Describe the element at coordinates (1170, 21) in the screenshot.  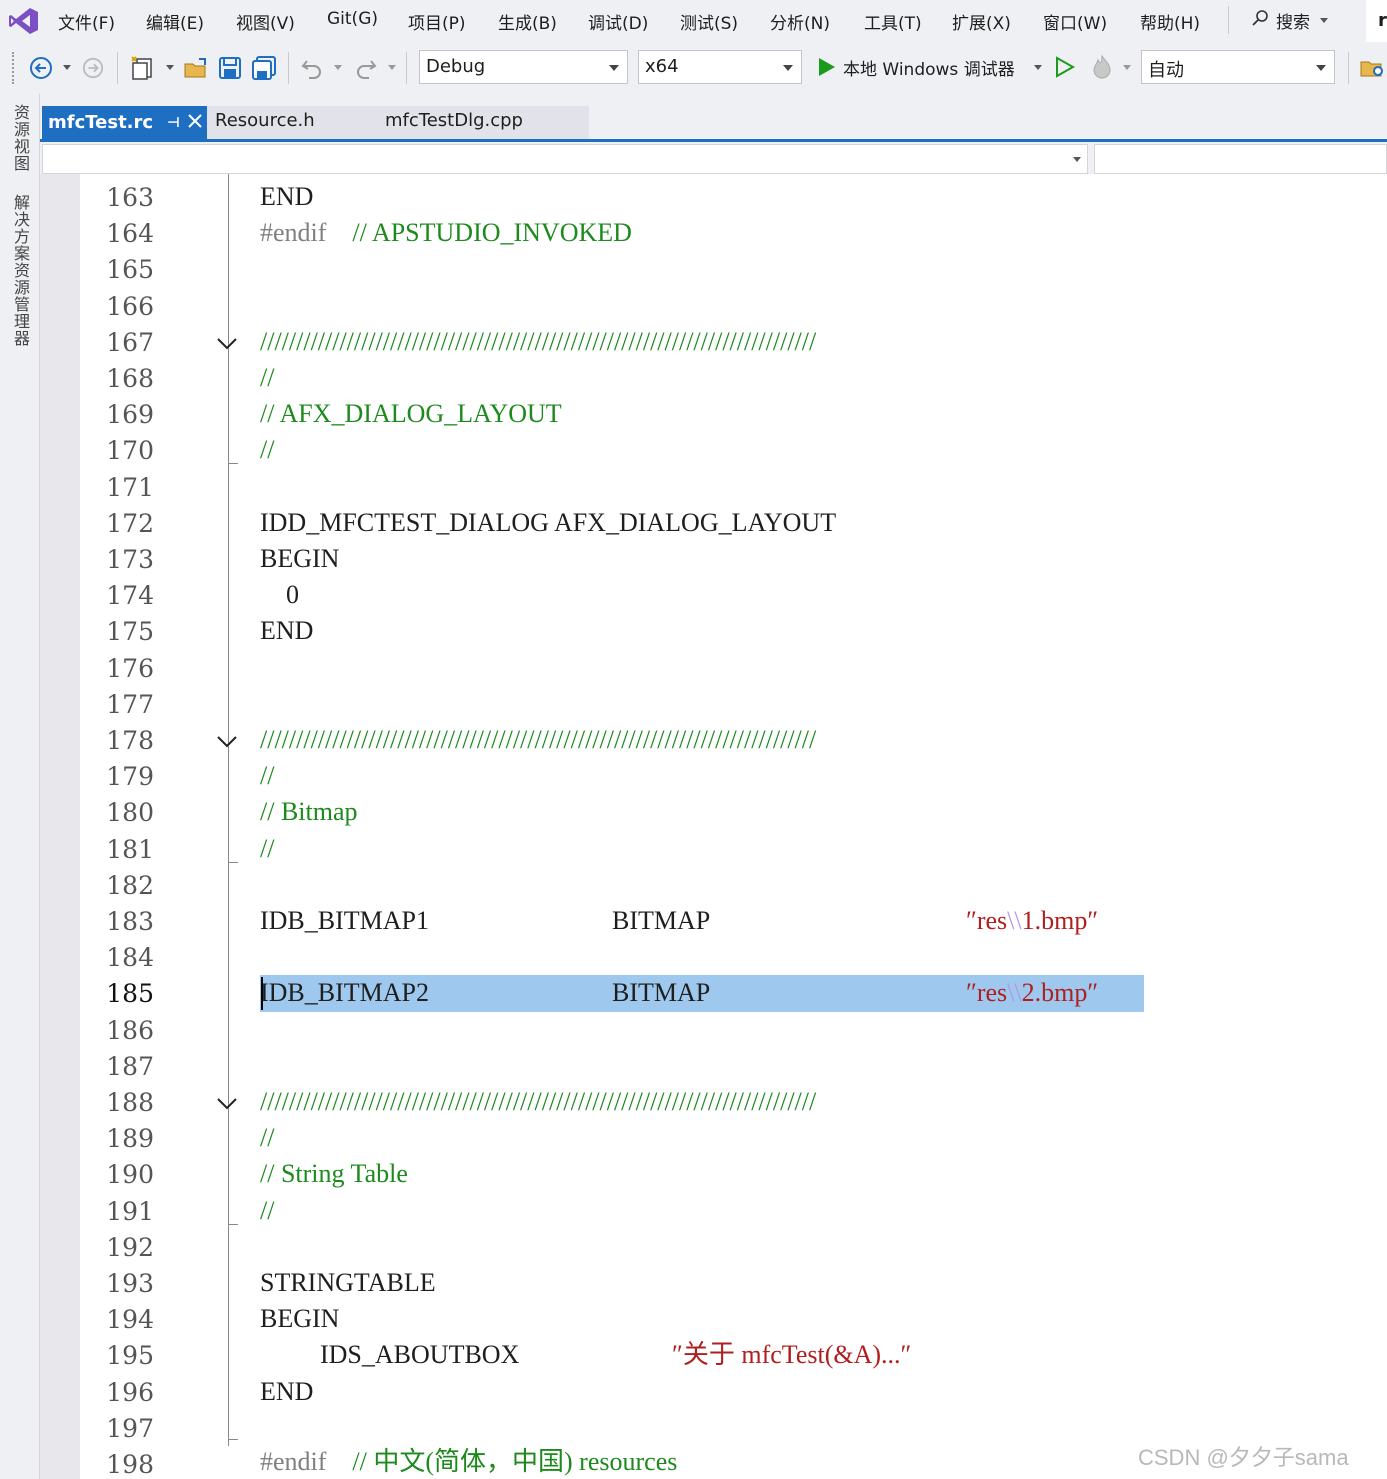
I see `menu-item: 帮助(H)` at that location.